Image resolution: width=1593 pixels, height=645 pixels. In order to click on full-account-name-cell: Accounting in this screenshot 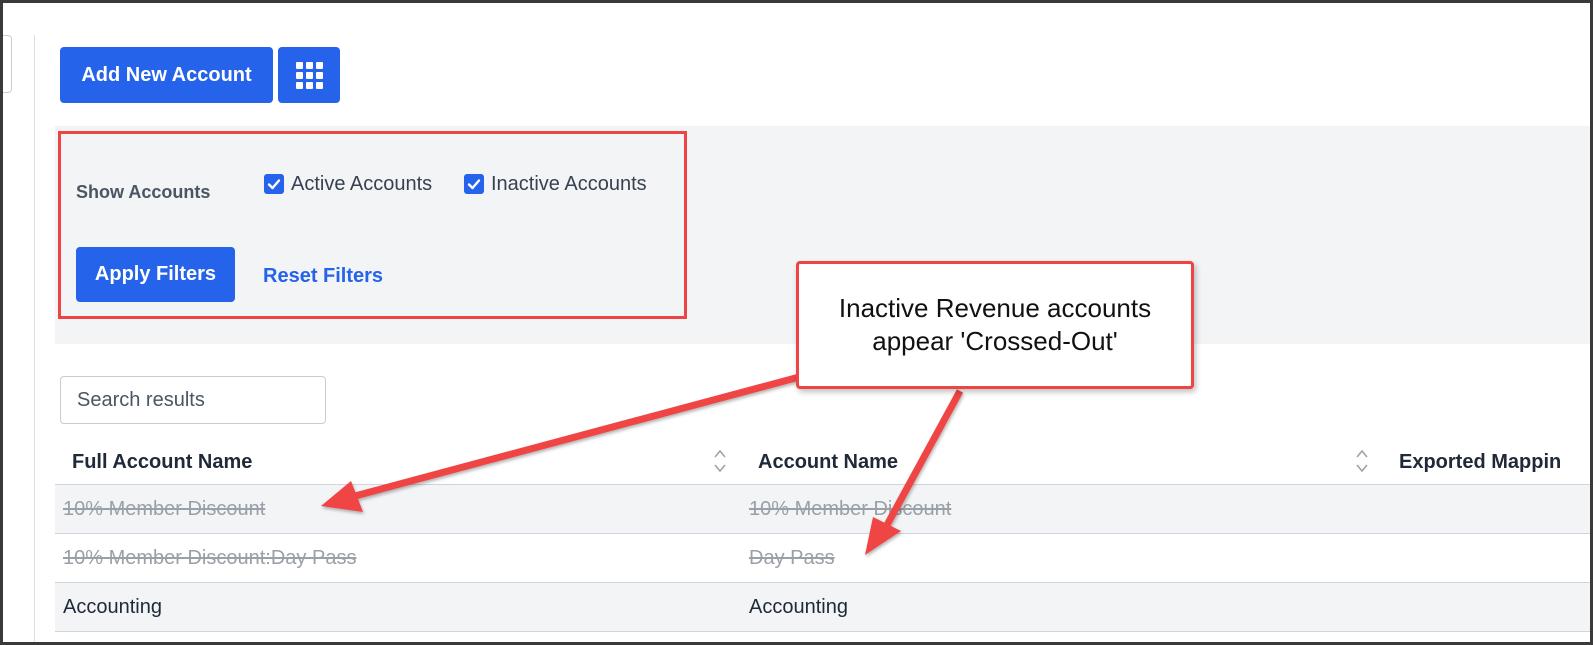, I will do `click(112, 607)`.